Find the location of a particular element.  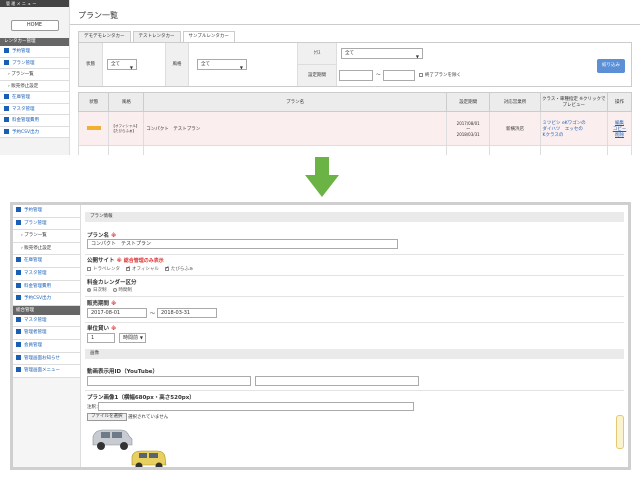

home-button: HOME is located at coordinates (34, 25).